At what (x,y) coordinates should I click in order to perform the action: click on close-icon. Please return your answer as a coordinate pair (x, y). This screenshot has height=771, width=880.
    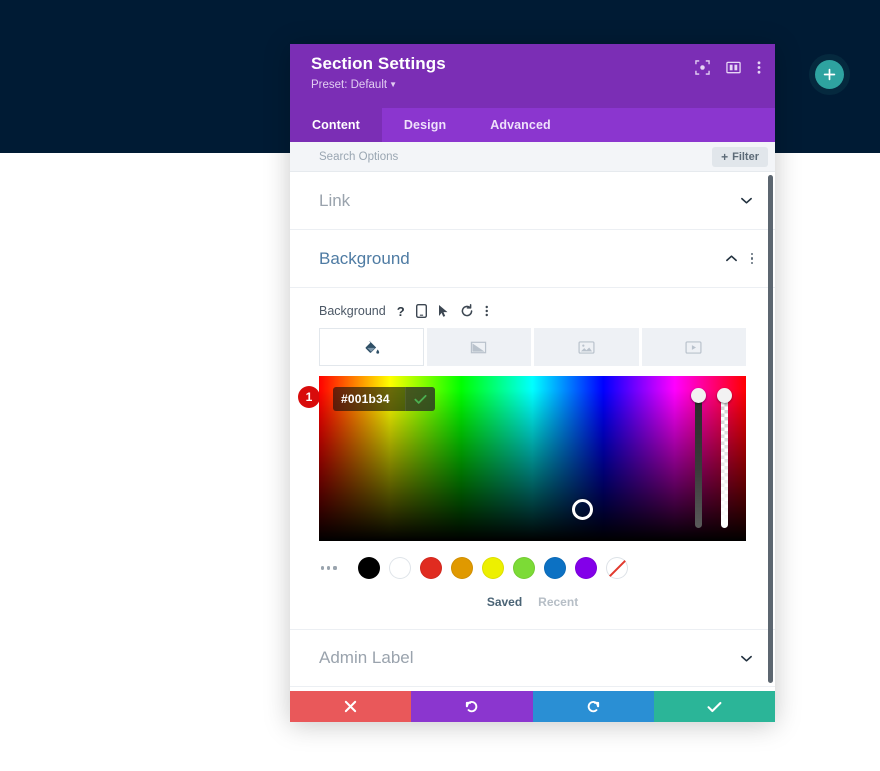
    Looking at the image, I should click on (350, 706).